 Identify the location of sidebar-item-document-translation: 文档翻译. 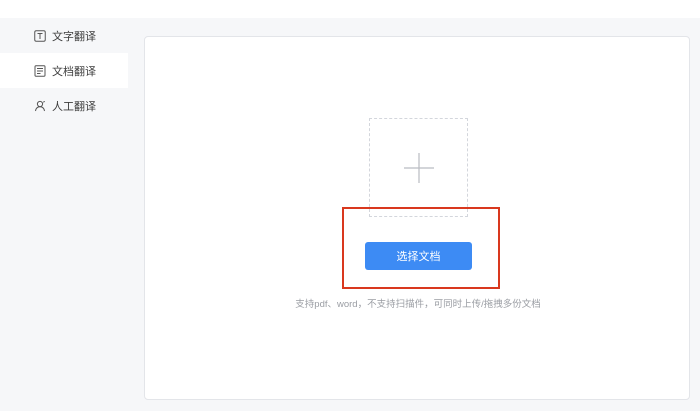
(64, 70).